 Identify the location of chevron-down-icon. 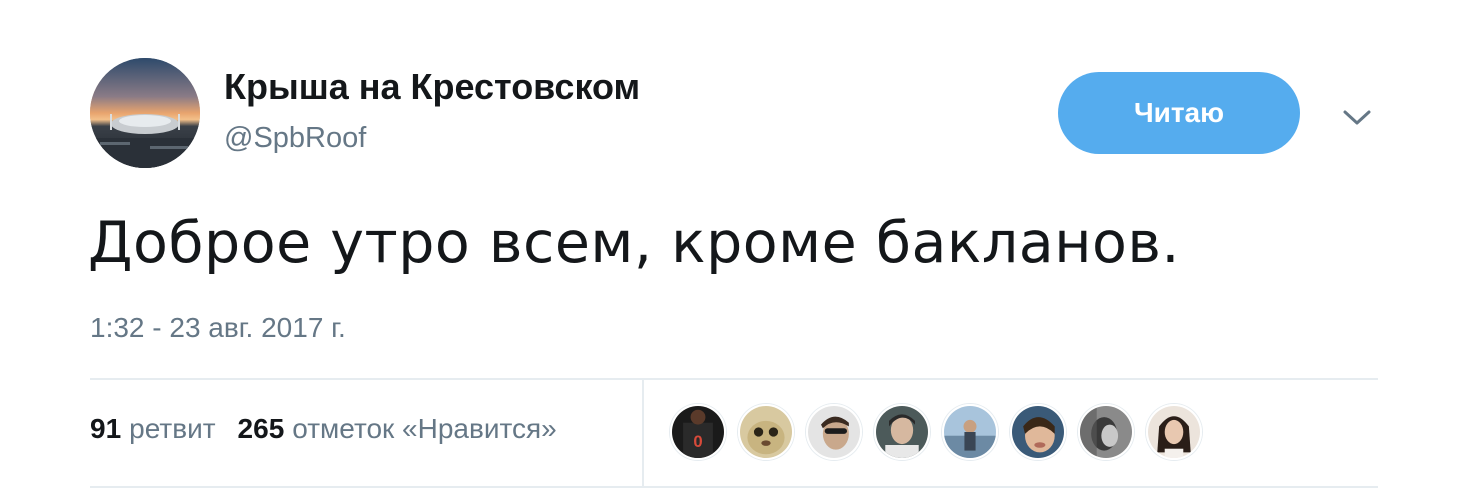
(1357, 117).